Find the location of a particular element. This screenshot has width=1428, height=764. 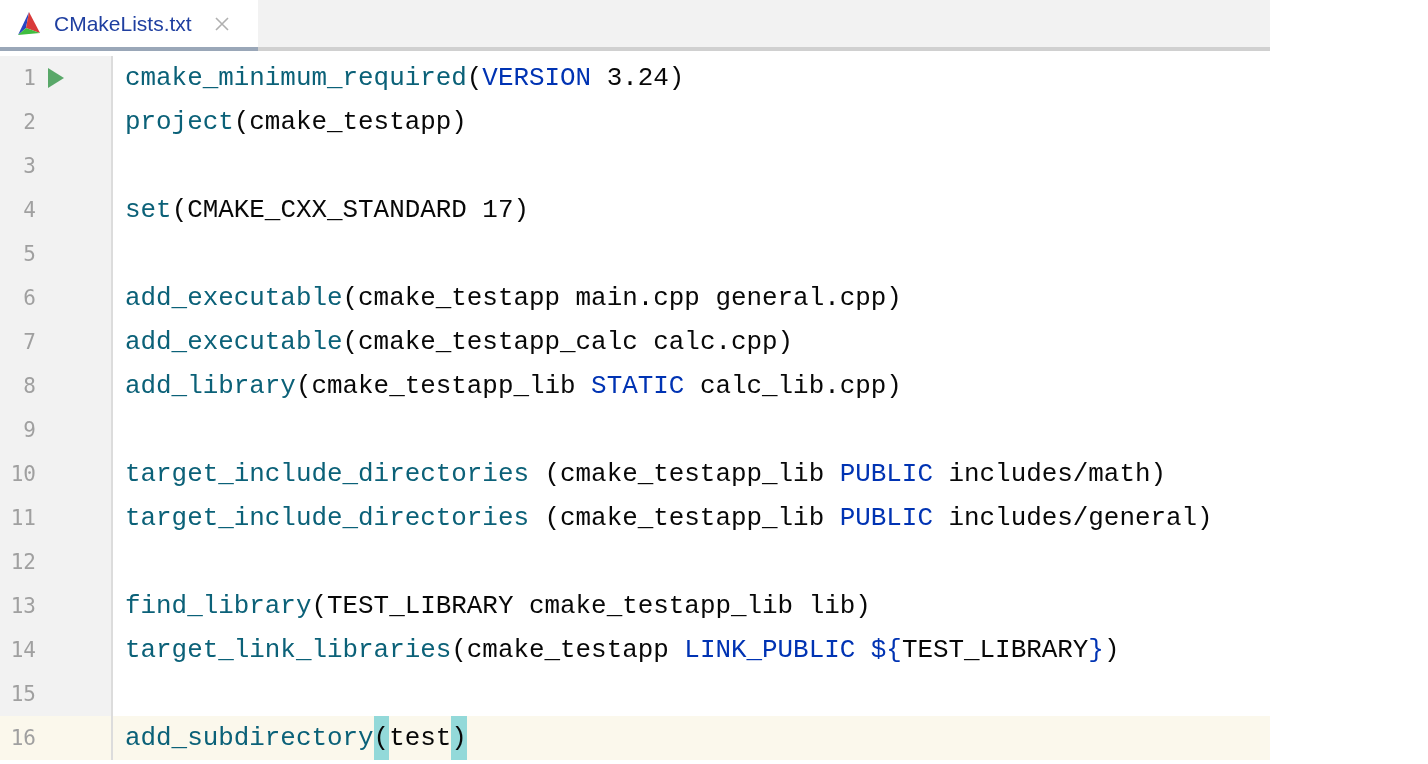

code-line: cmake_minimum_required(VERSION 3.24) is located at coordinates (404, 78).